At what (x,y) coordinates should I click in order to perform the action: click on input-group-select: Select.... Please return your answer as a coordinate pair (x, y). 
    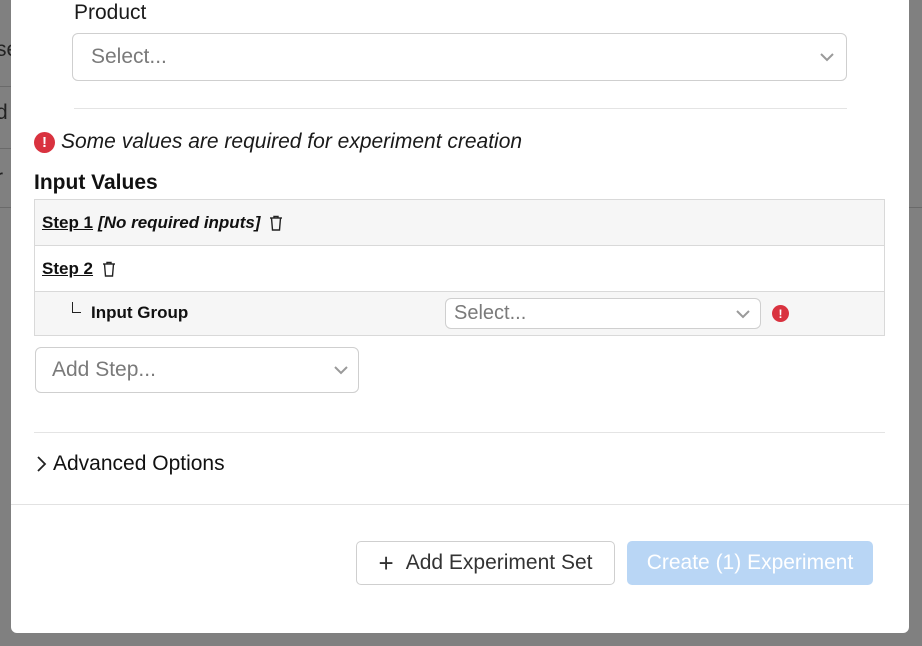
    Looking at the image, I should click on (603, 313).